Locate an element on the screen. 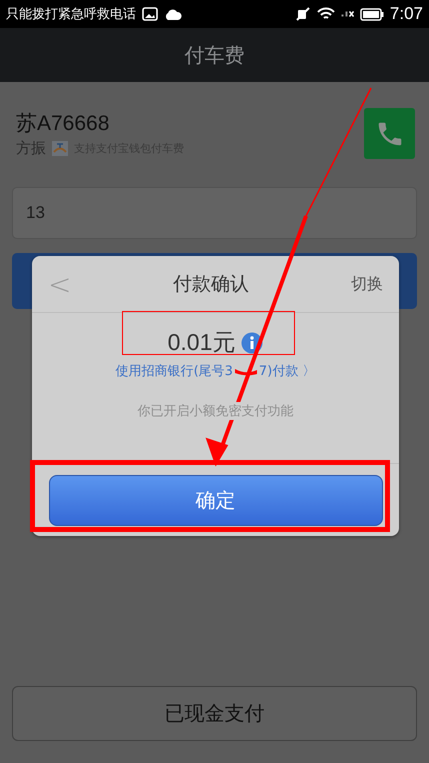 The width and height of the screenshot is (429, 763). back-button: < is located at coordinates (60, 284).